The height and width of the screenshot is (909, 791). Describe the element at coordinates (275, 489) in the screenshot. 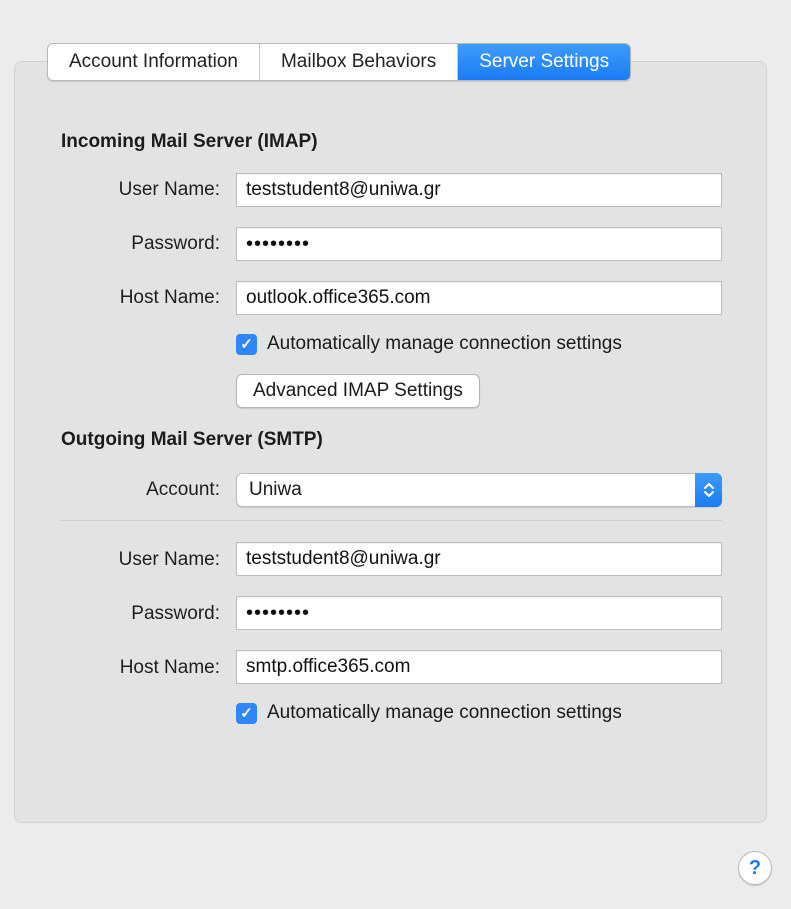

I see `outgoing-account-value: Uniwa` at that location.